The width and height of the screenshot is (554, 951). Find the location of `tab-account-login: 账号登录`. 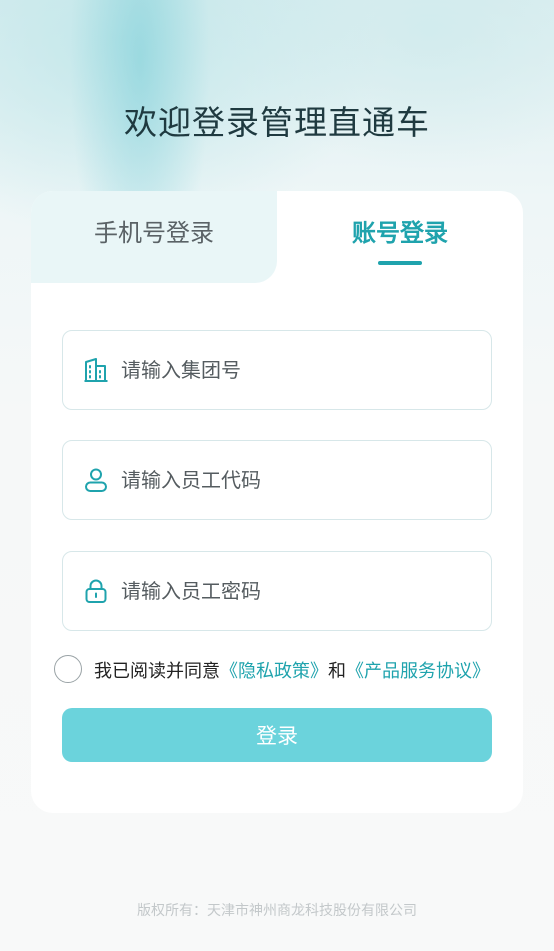

tab-account-login: 账号登录 is located at coordinates (400, 237).